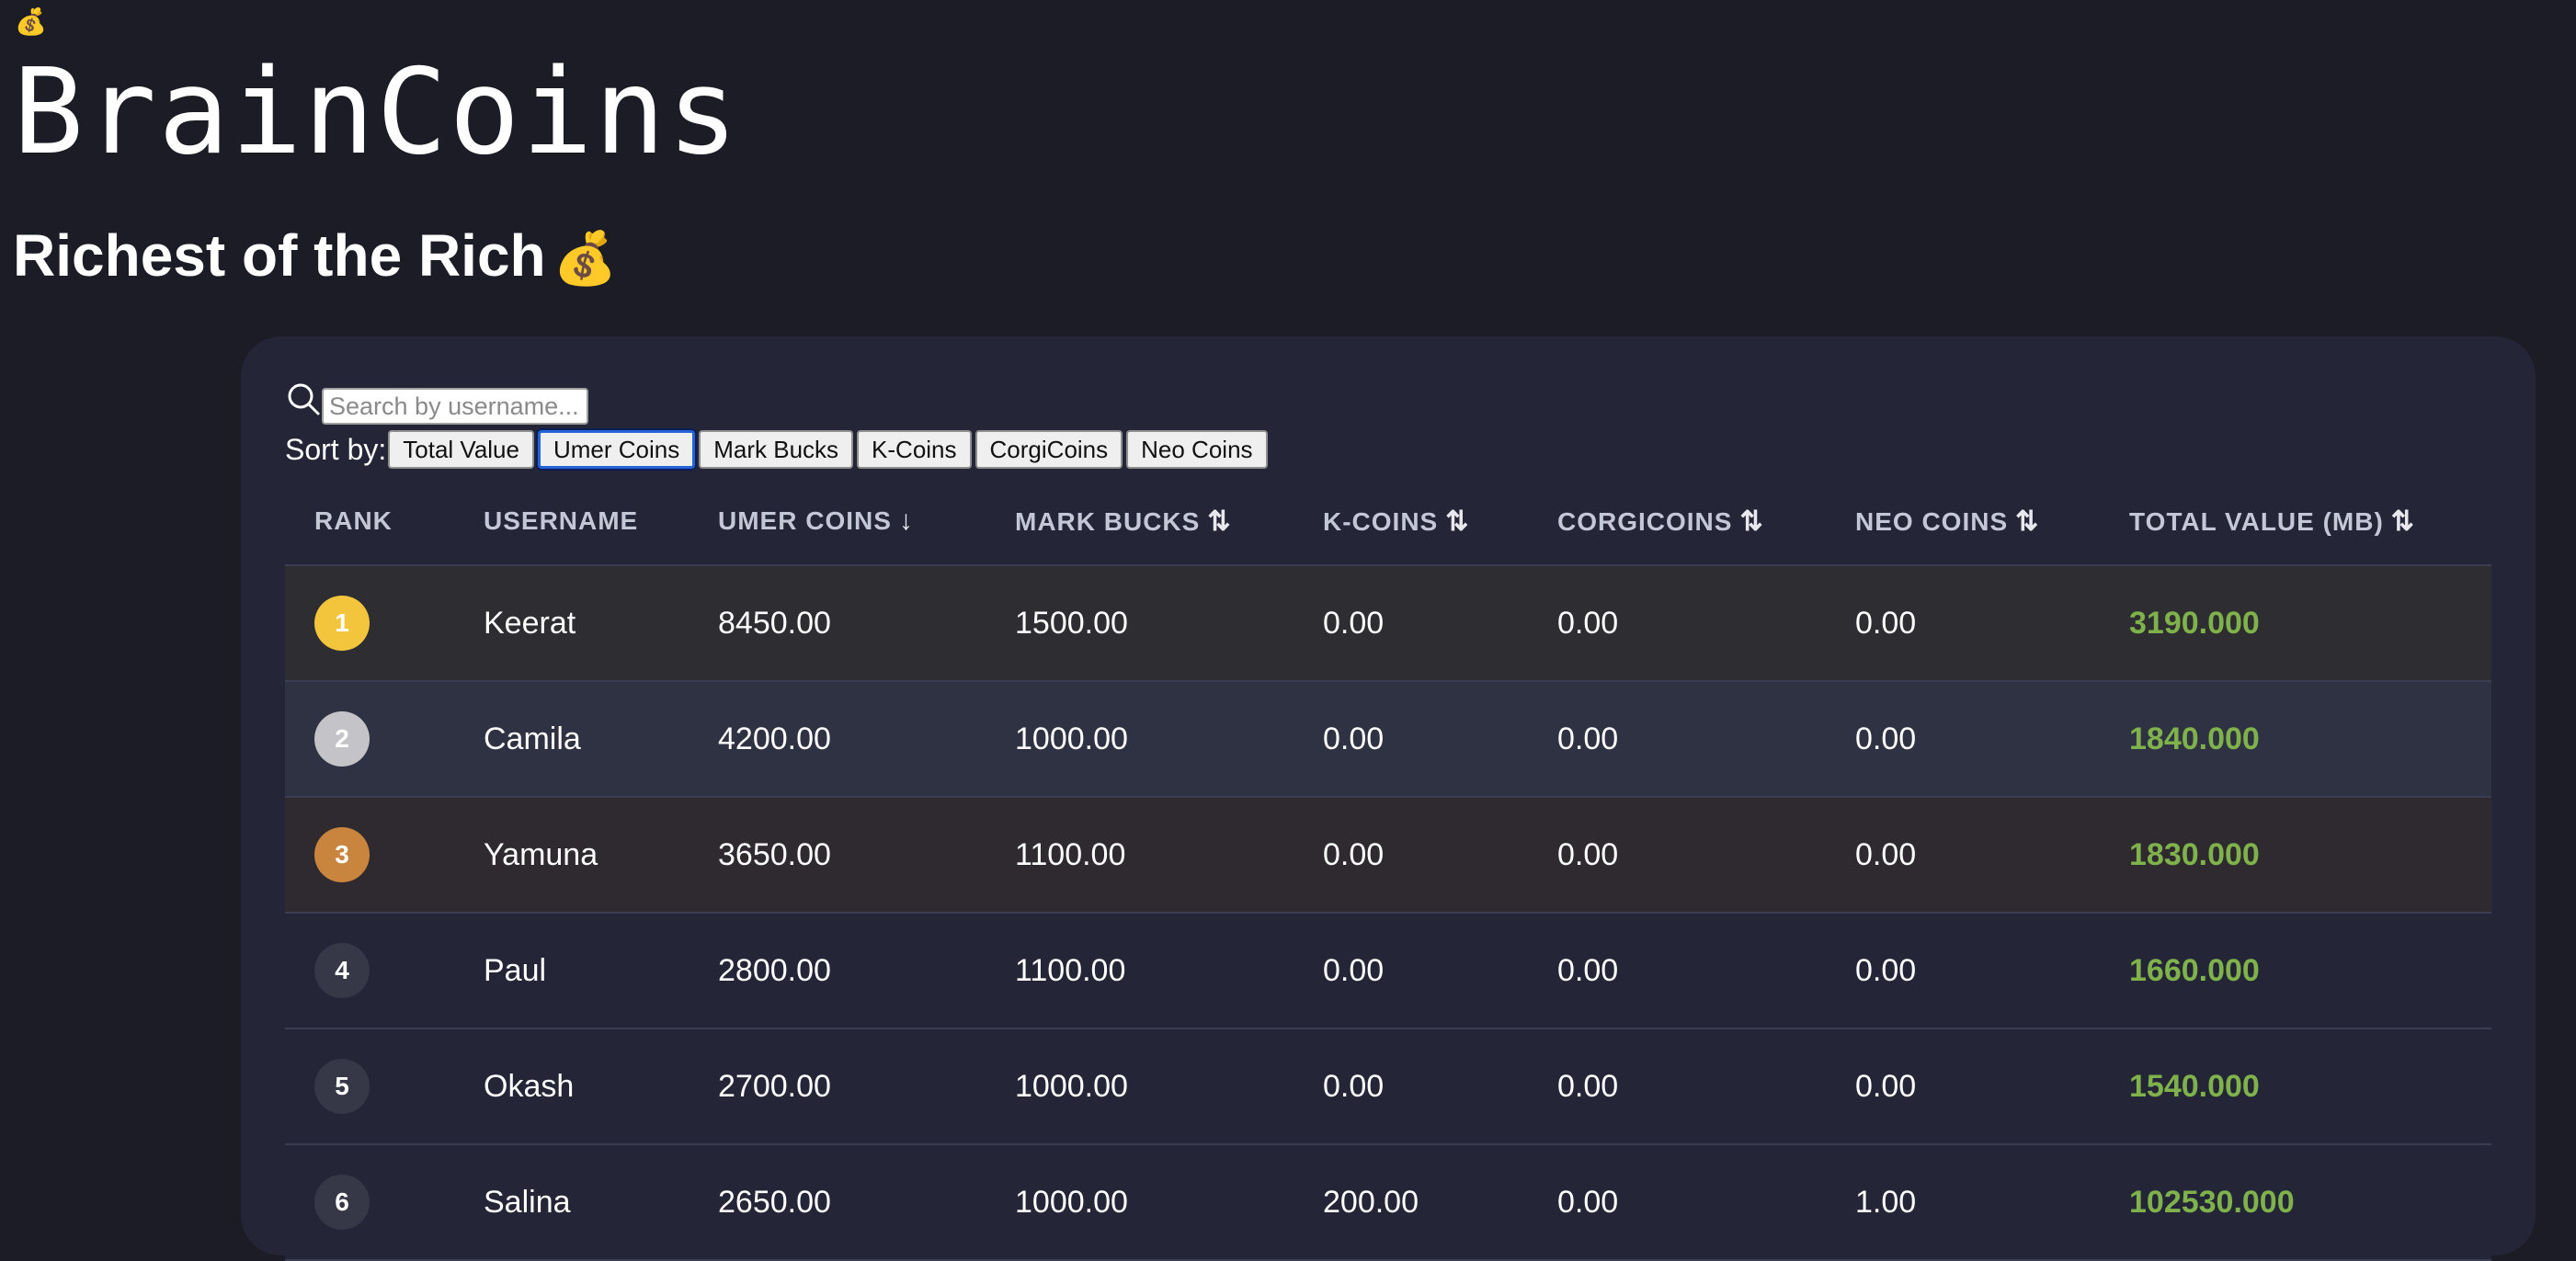  I want to click on sort-total-value-button: Total Value, so click(461, 449).